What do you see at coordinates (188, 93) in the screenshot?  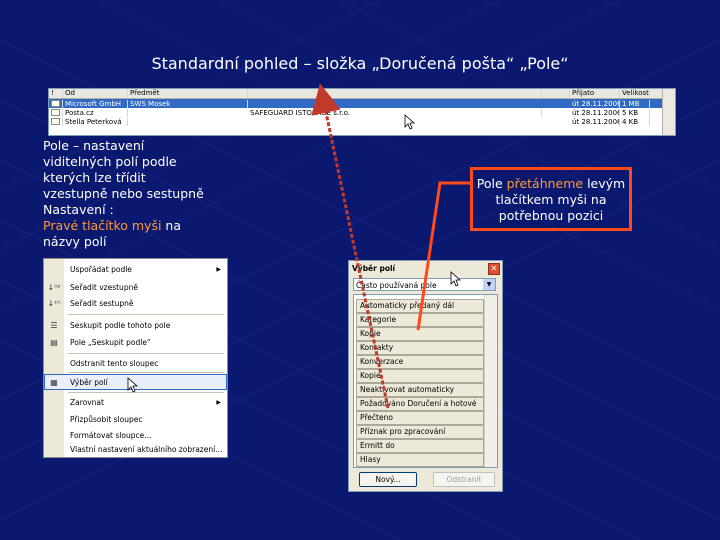 I see `column-header-subject: Předmět` at bounding box center [188, 93].